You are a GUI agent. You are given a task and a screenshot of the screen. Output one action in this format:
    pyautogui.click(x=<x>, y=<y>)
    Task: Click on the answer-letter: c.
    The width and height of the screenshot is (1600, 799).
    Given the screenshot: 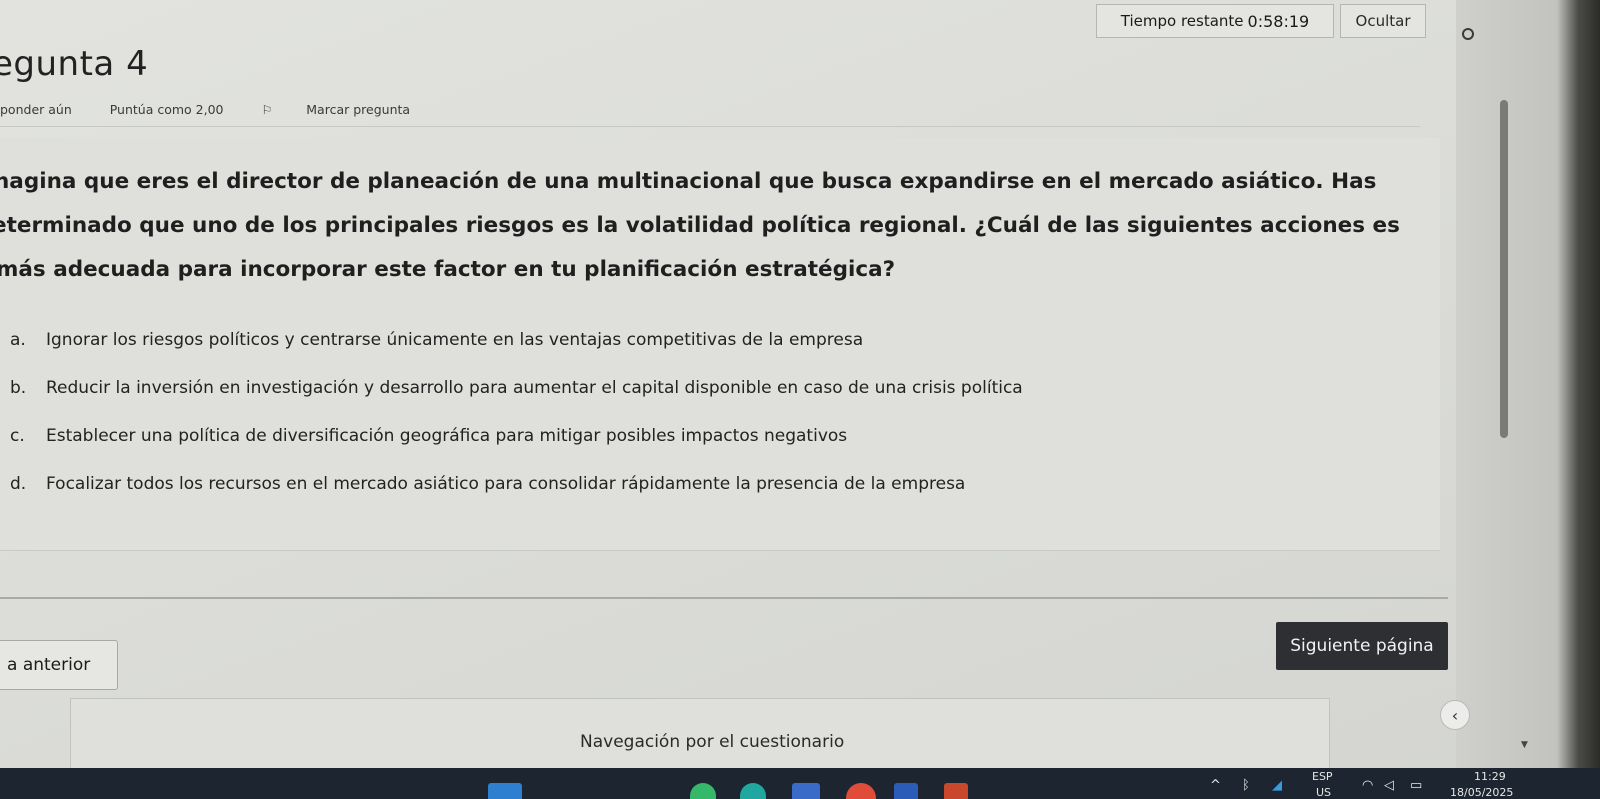 What is the action you would take?
    pyautogui.click(x=17, y=436)
    